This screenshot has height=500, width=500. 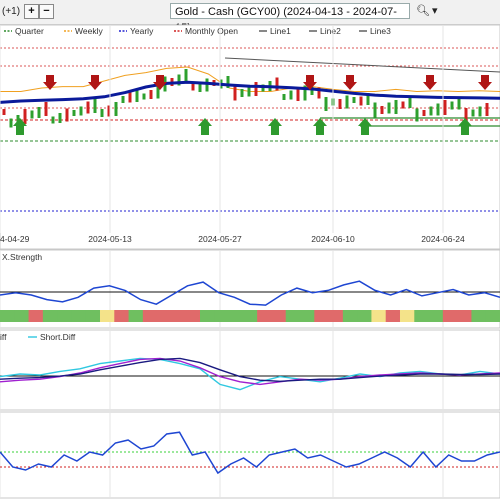 What do you see at coordinates (110, 239) in the screenshot?
I see `x-tick-label: 2024-05-13` at bounding box center [110, 239].